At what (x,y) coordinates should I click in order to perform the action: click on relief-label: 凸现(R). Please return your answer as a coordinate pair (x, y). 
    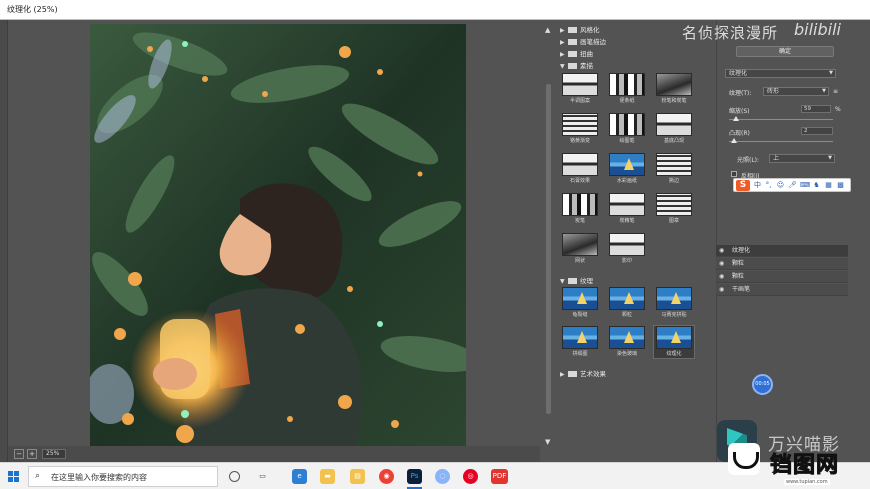
    Looking at the image, I should click on (739, 133).